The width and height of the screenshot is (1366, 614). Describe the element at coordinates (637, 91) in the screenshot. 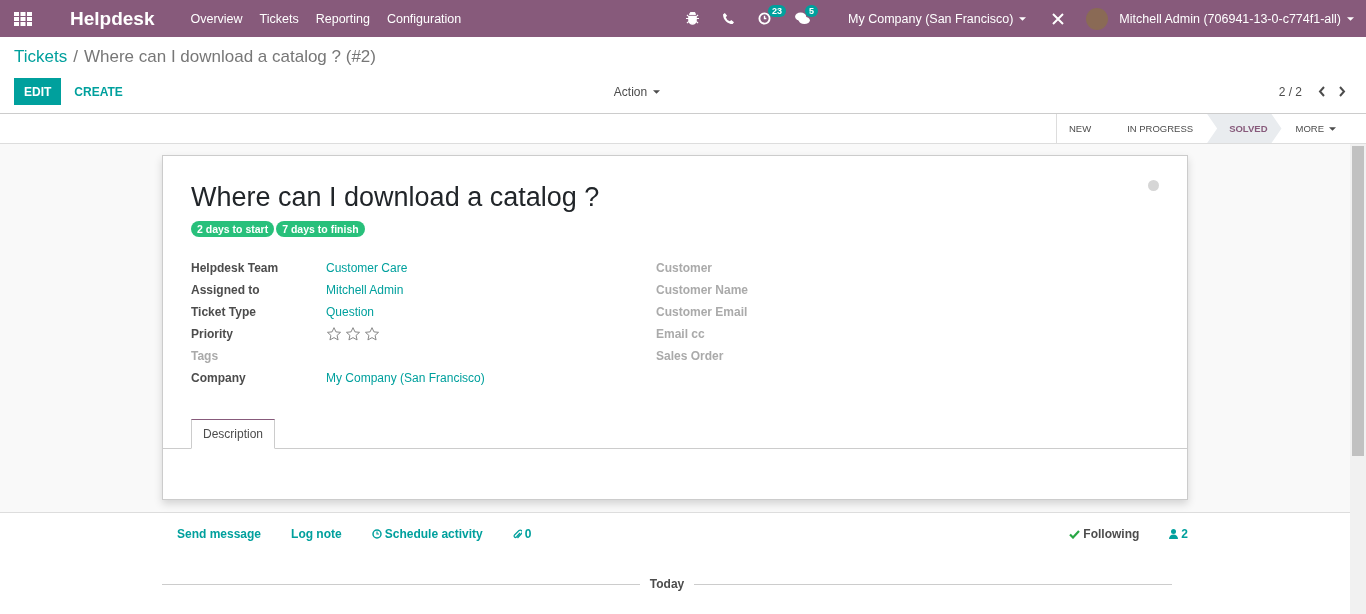

I see `action-dropdown: Action` at that location.